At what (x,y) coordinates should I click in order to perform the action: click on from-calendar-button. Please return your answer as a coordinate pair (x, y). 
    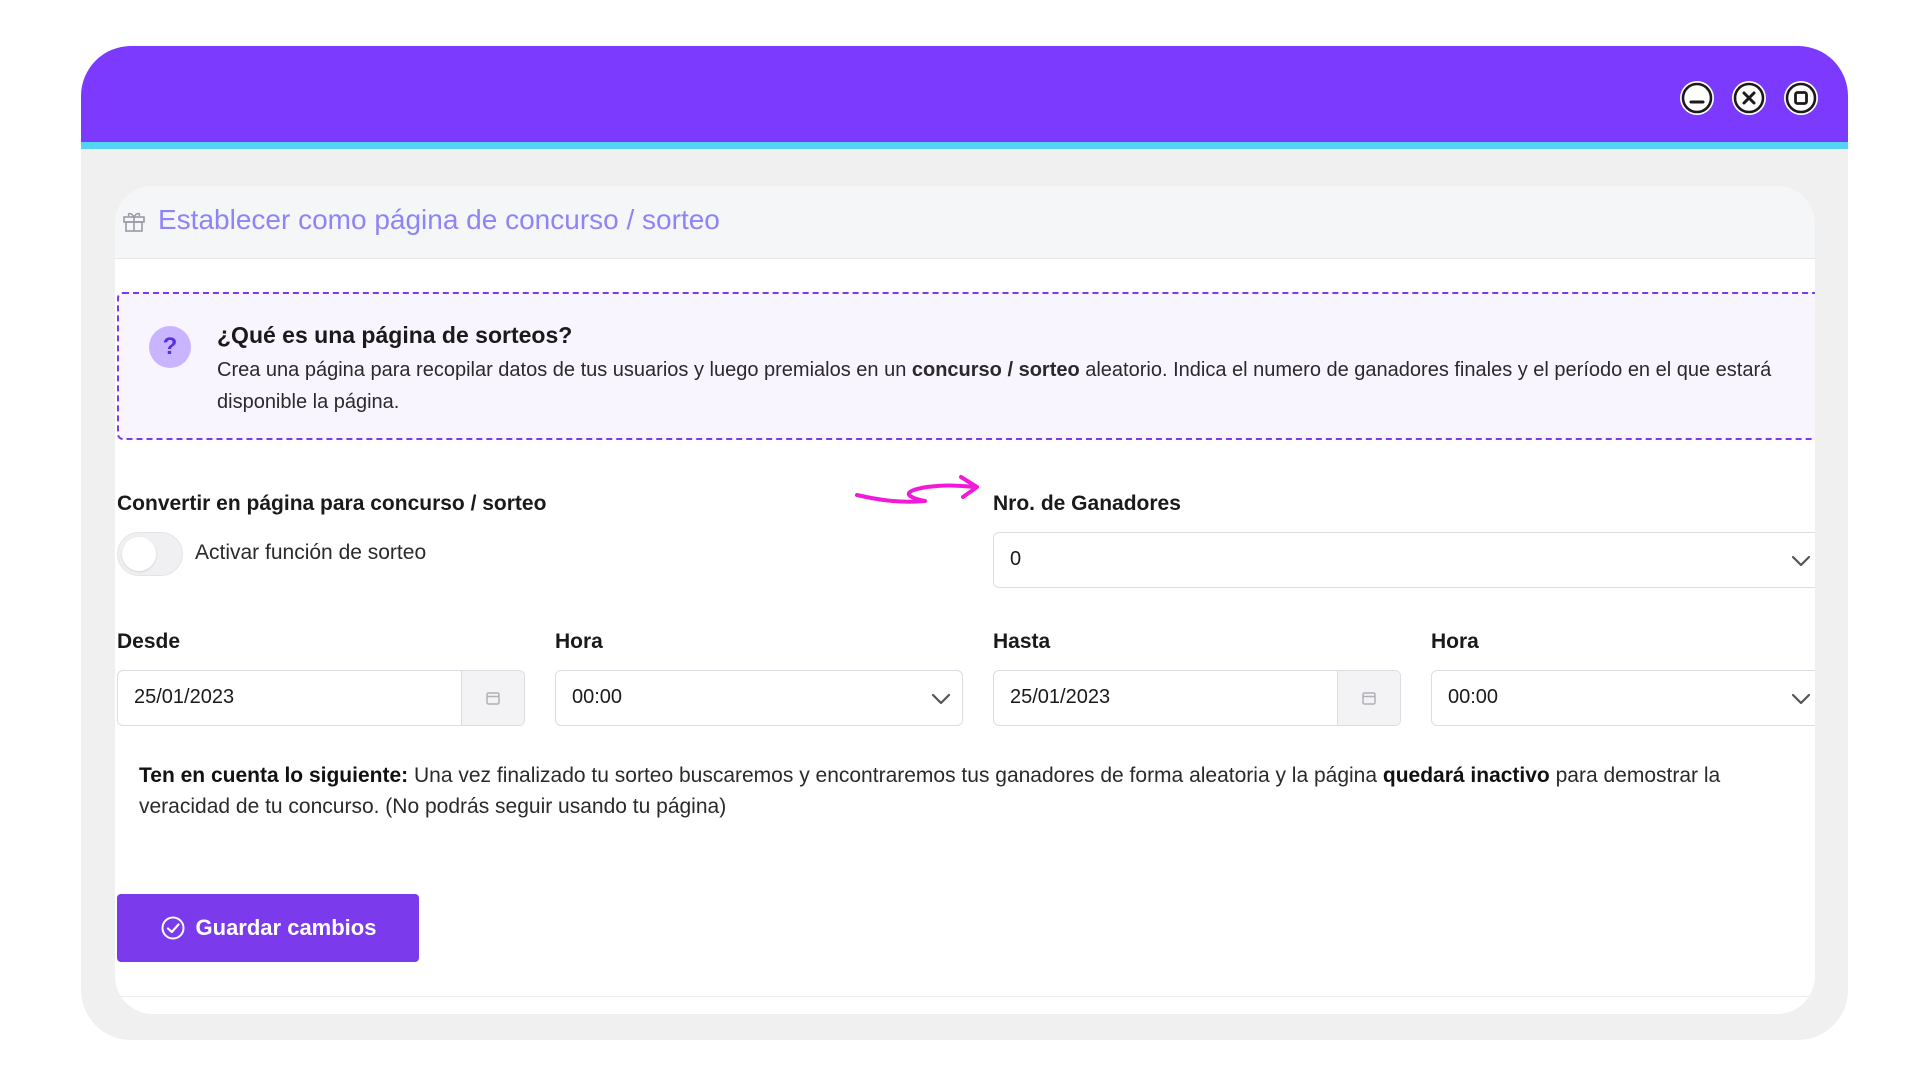
    Looking at the image, I should click on (492, 698).